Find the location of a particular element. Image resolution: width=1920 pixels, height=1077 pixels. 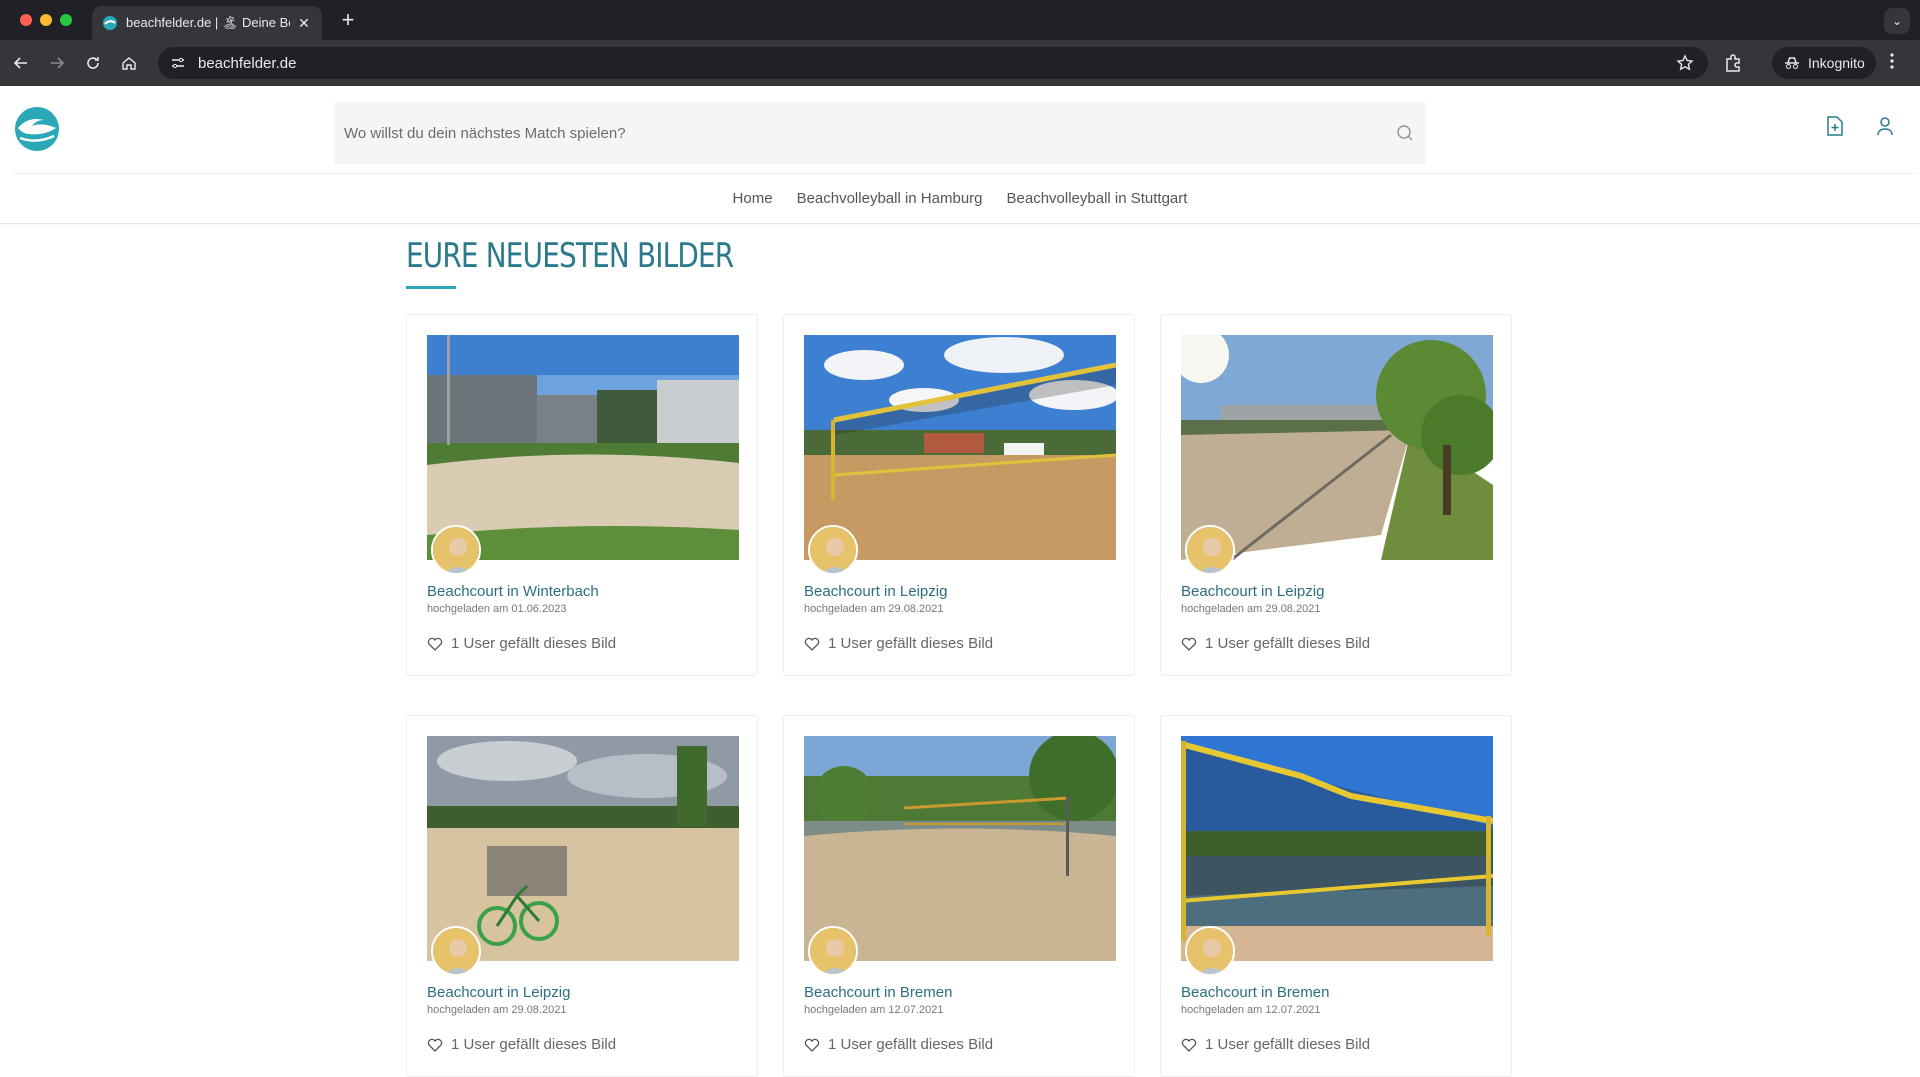

window-minimize-button is located at coordinates (46, 20).